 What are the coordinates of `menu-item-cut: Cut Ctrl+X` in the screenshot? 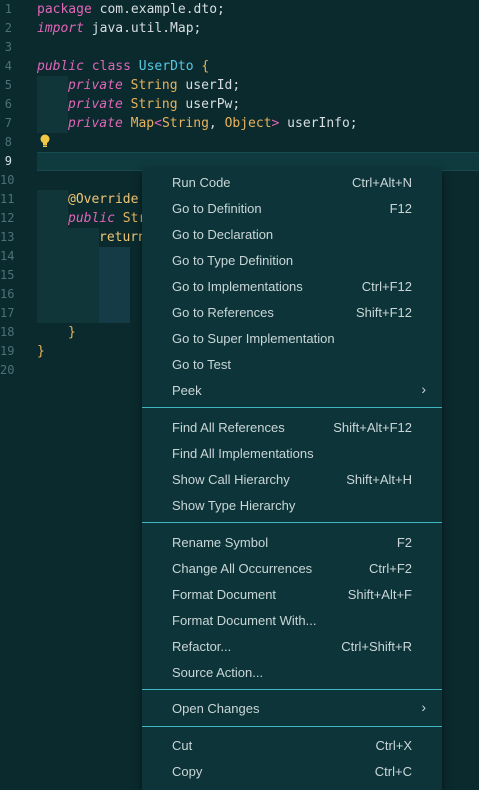 It's located at (292, 746).